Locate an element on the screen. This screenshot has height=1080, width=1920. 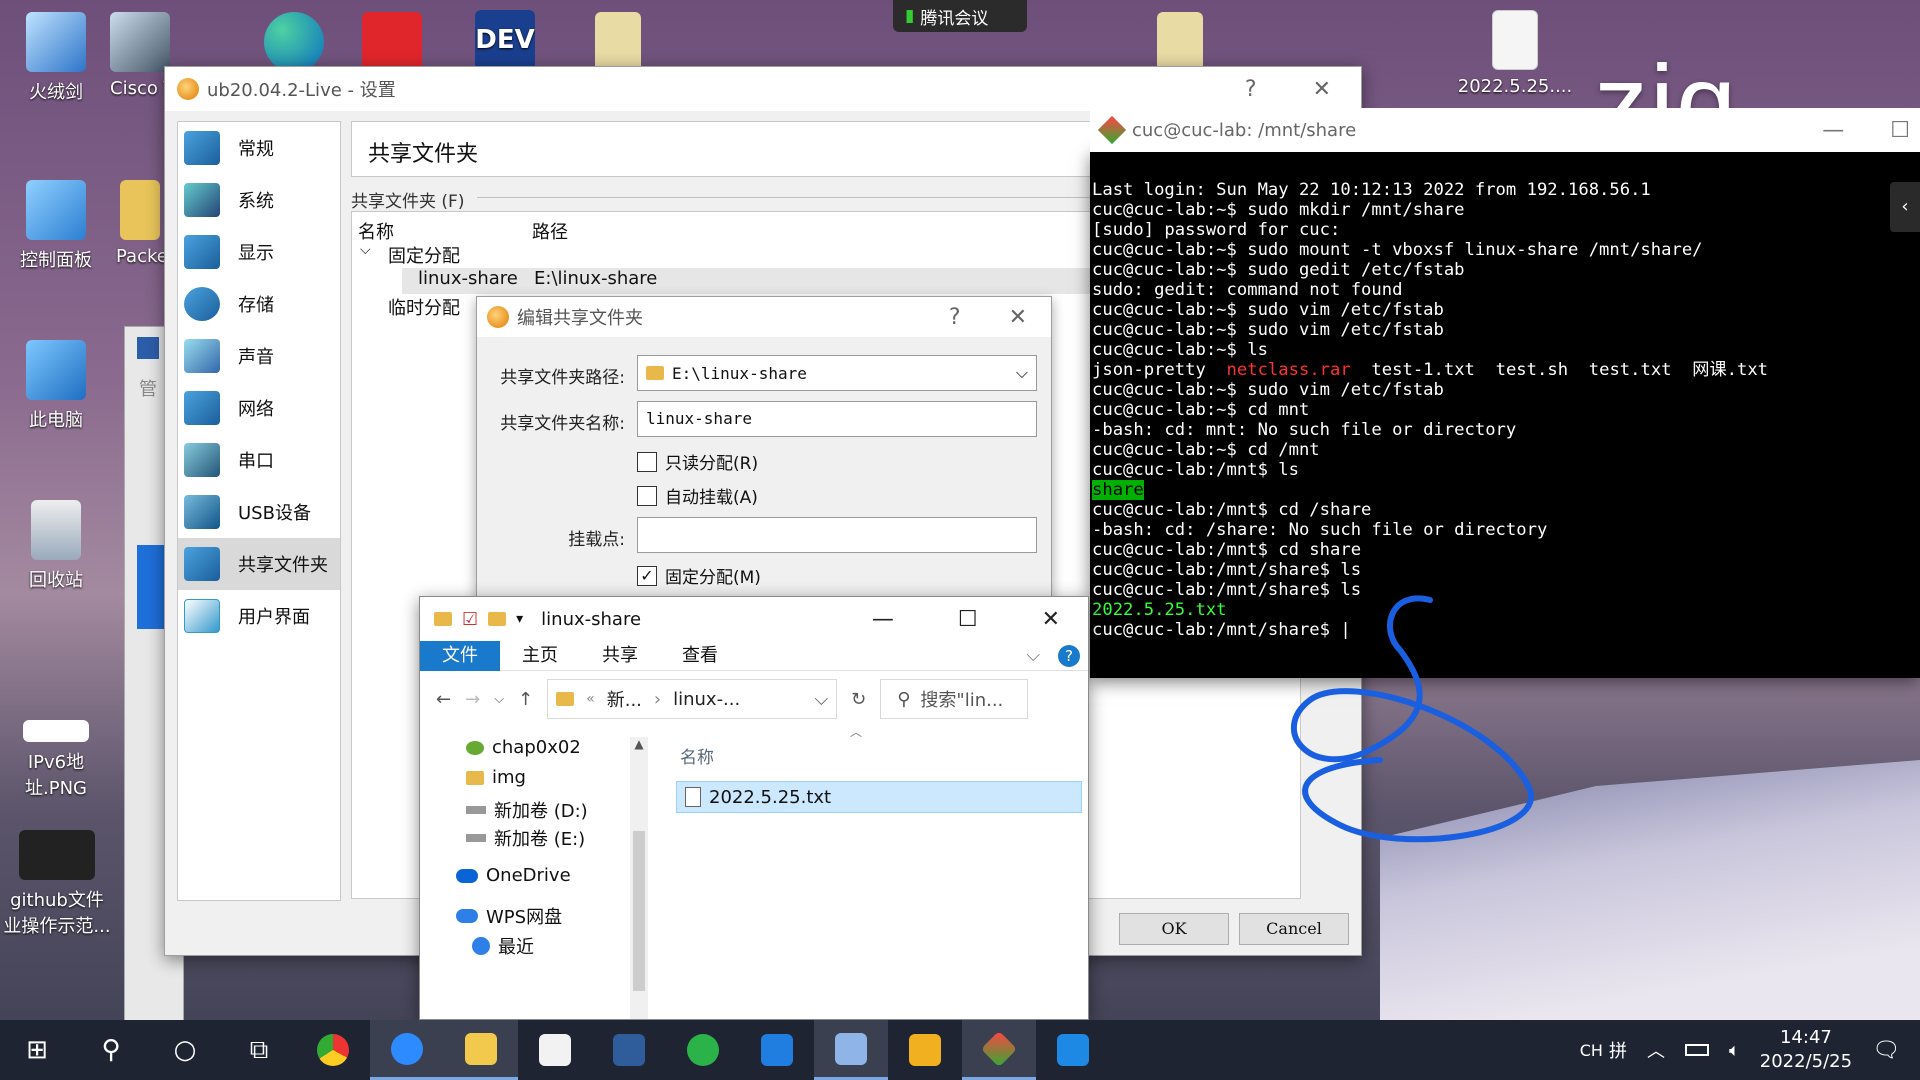
tray-expand-icon: ︿ is located at coordinates (1656, 1050).